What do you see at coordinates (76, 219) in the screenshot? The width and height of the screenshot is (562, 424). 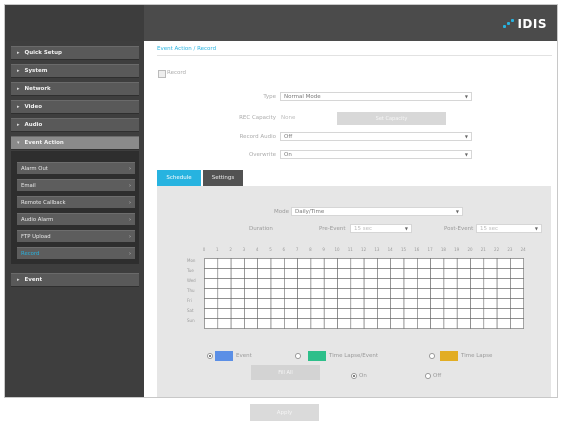 I see `submenu-item-audio-alarm: Audio Alarm ›` at bounding box center [76, 219].